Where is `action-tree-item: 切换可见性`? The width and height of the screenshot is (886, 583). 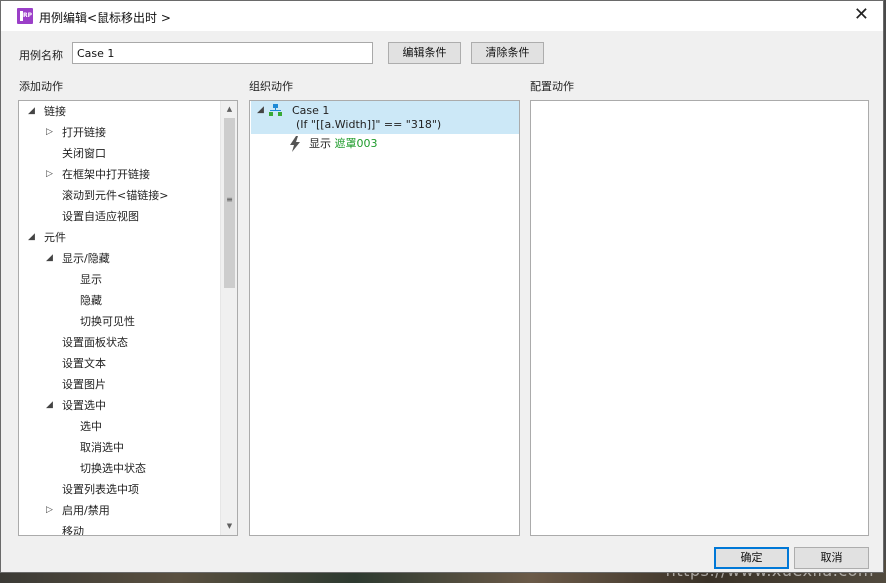
action-tree-item: 切换可见性 is located at coordinates (107, 321).